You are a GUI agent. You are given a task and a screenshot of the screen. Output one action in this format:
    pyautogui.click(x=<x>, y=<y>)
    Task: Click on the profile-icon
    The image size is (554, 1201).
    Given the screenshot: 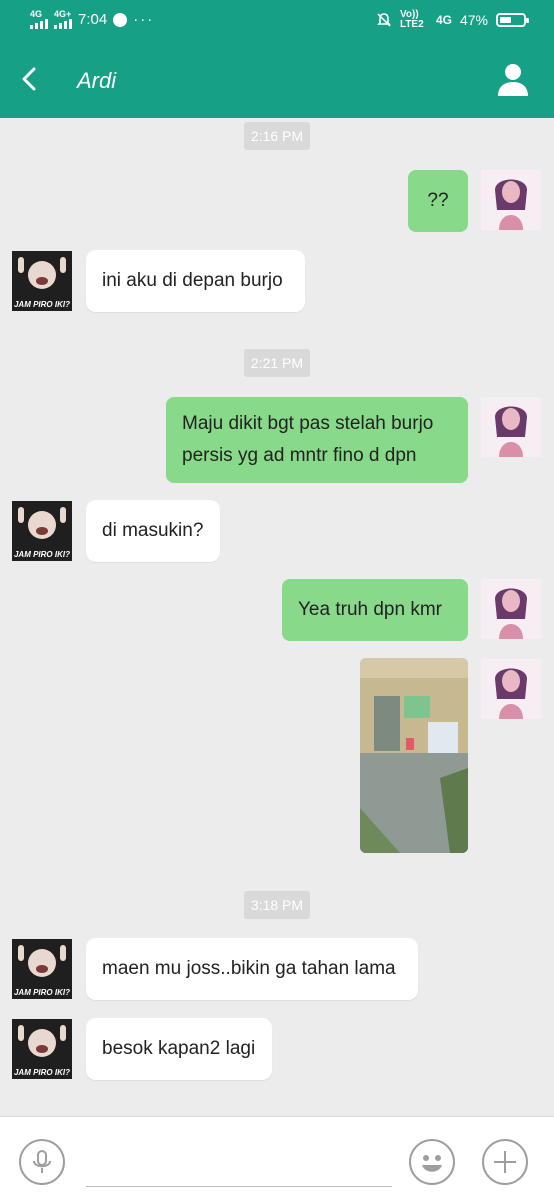 What is the action you would take?
    pyautogui.click(x=513, y=80)
    